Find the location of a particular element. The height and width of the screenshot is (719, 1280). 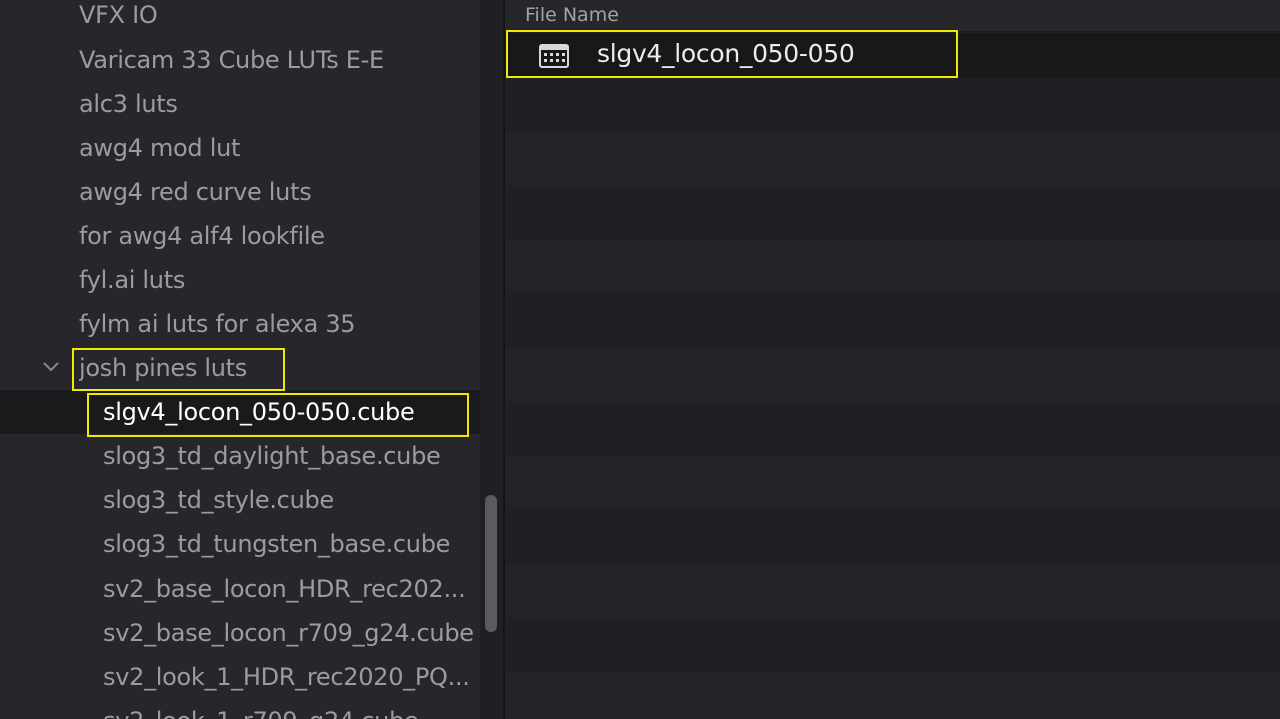

tree-item-lut-file: slog3_td_tungsten_base.cube is located at coordinates (240, 544).